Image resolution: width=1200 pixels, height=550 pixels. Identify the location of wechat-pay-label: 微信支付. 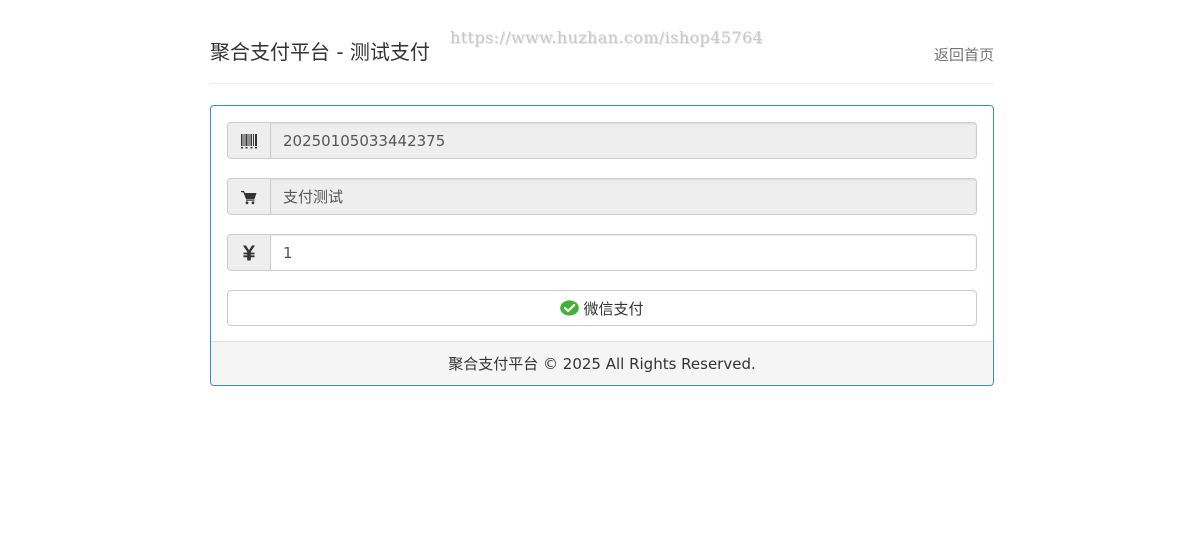
(613, 308).